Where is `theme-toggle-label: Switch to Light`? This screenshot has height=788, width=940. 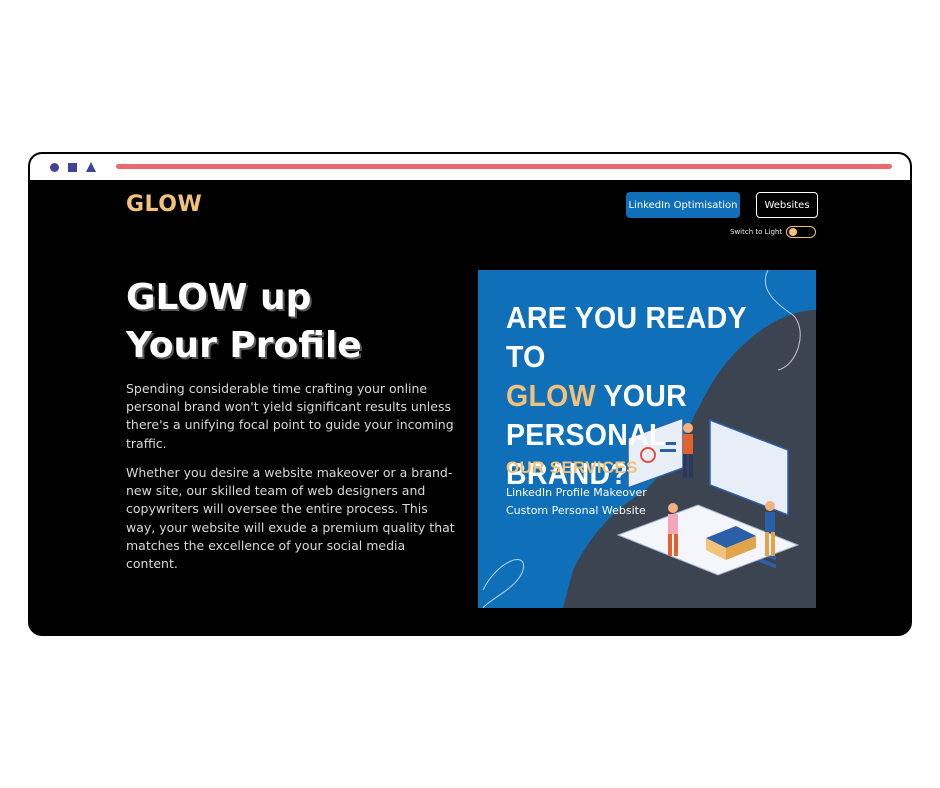 theme-toggle-label: Switch to Light is located at coordinates (756, 232).